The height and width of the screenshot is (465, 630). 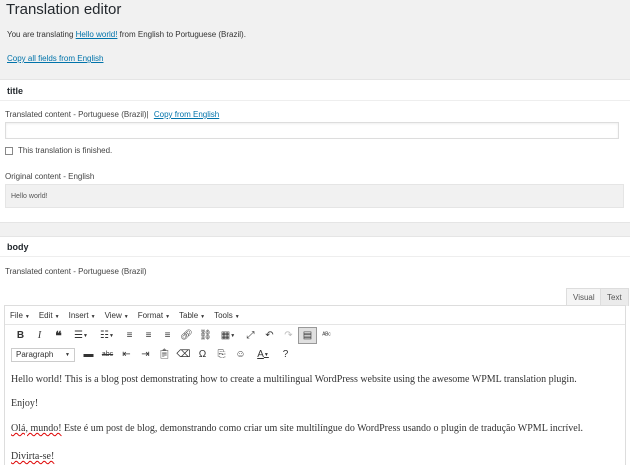 What do you see at coordinates (326, 335) in the screenshot?
I see `spellcheck-icon: ᴬᴮᶜ` at bounding box center [326, 335].